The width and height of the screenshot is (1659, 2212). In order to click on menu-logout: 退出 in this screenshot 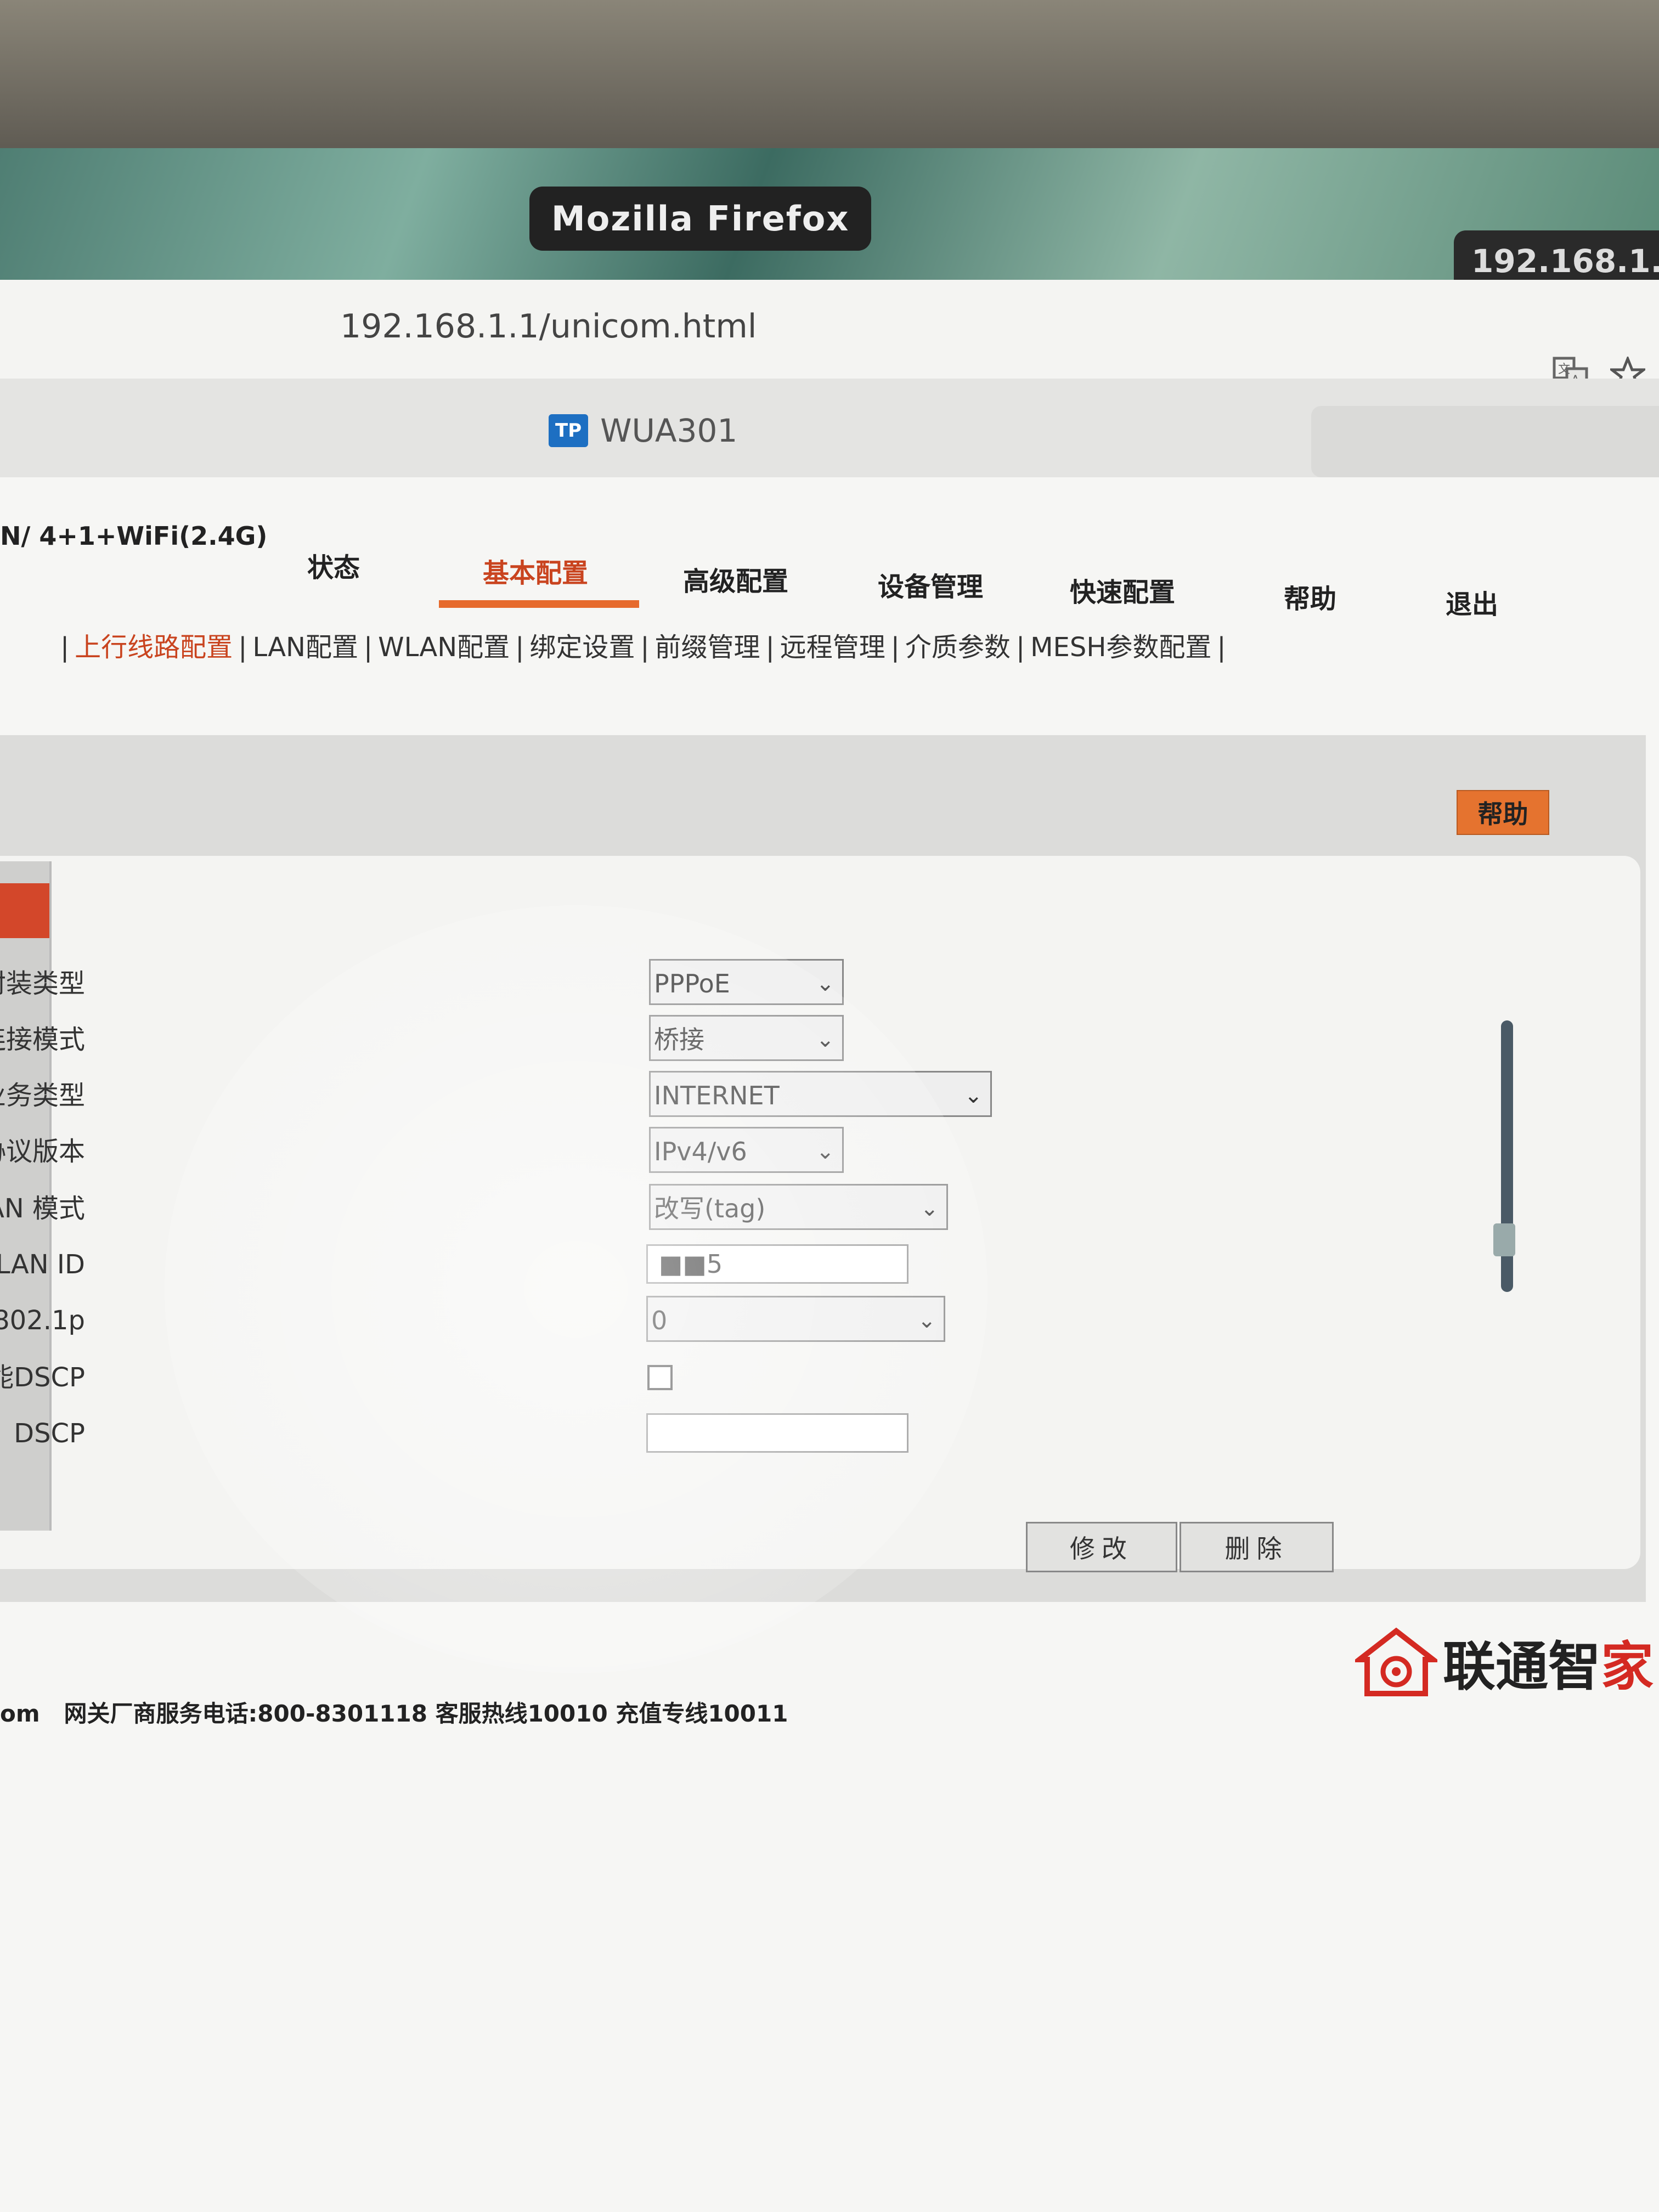, I will do `click(1472, 602)`.